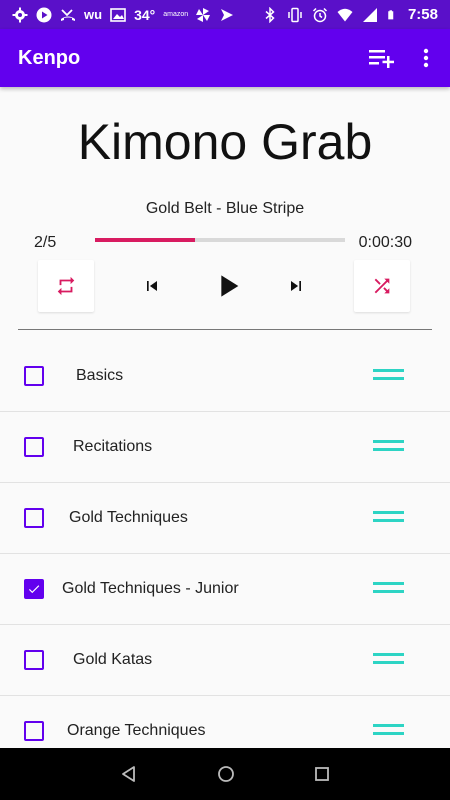 The width and height of the screenshot is (450, 800). What do you see at coordinates (391, 14) in the screenshot?
I see `battery-icon` at bounding box center [391, 14].